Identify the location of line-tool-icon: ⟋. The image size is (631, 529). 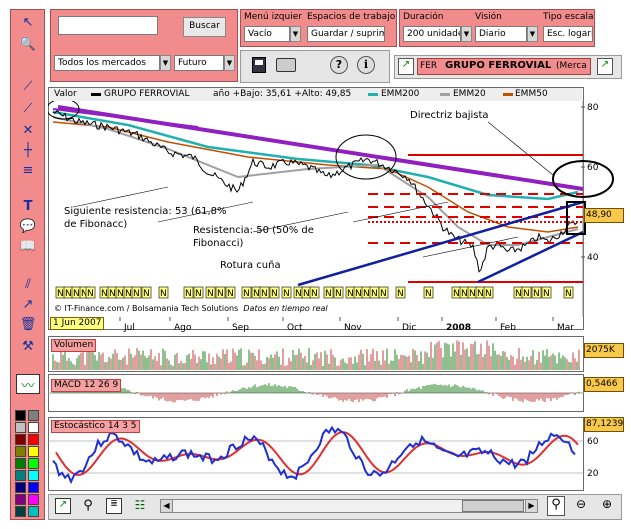
(28, 86).